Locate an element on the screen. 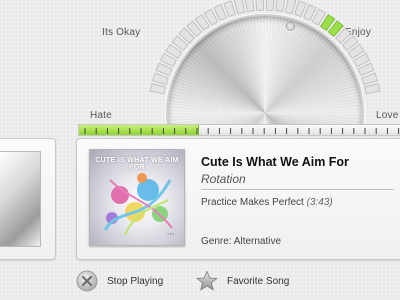  previous-track-card is located at coordinates (28, 199).